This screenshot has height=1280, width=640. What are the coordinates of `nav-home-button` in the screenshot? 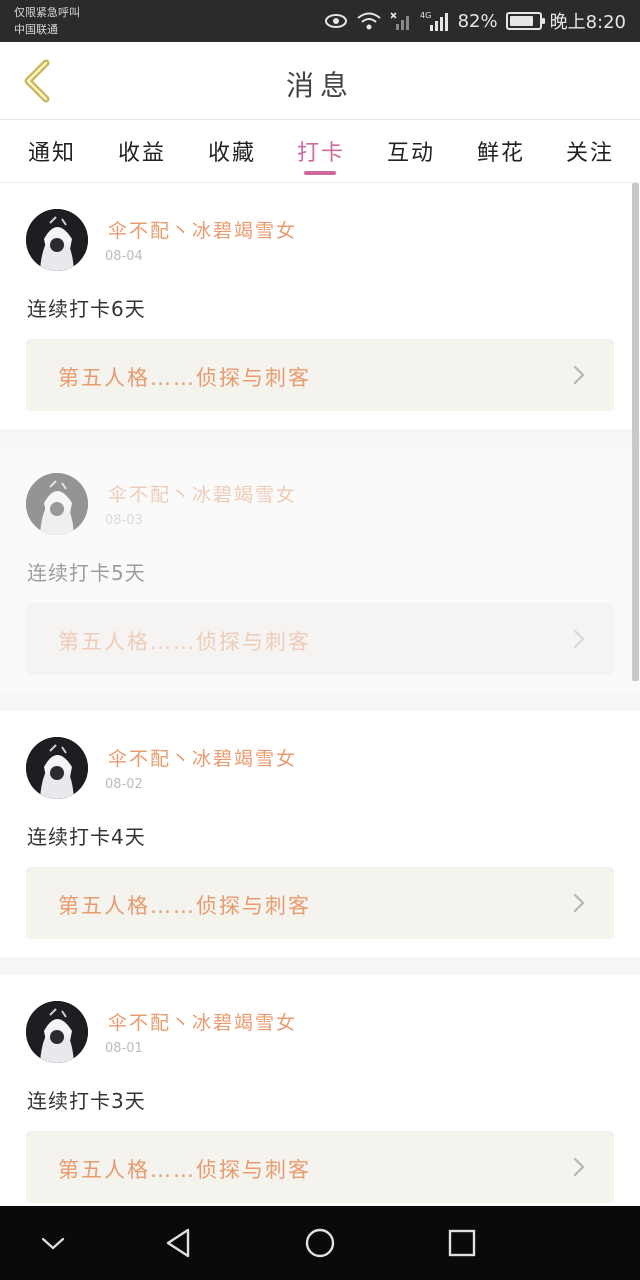 It's located at (320, 1243).